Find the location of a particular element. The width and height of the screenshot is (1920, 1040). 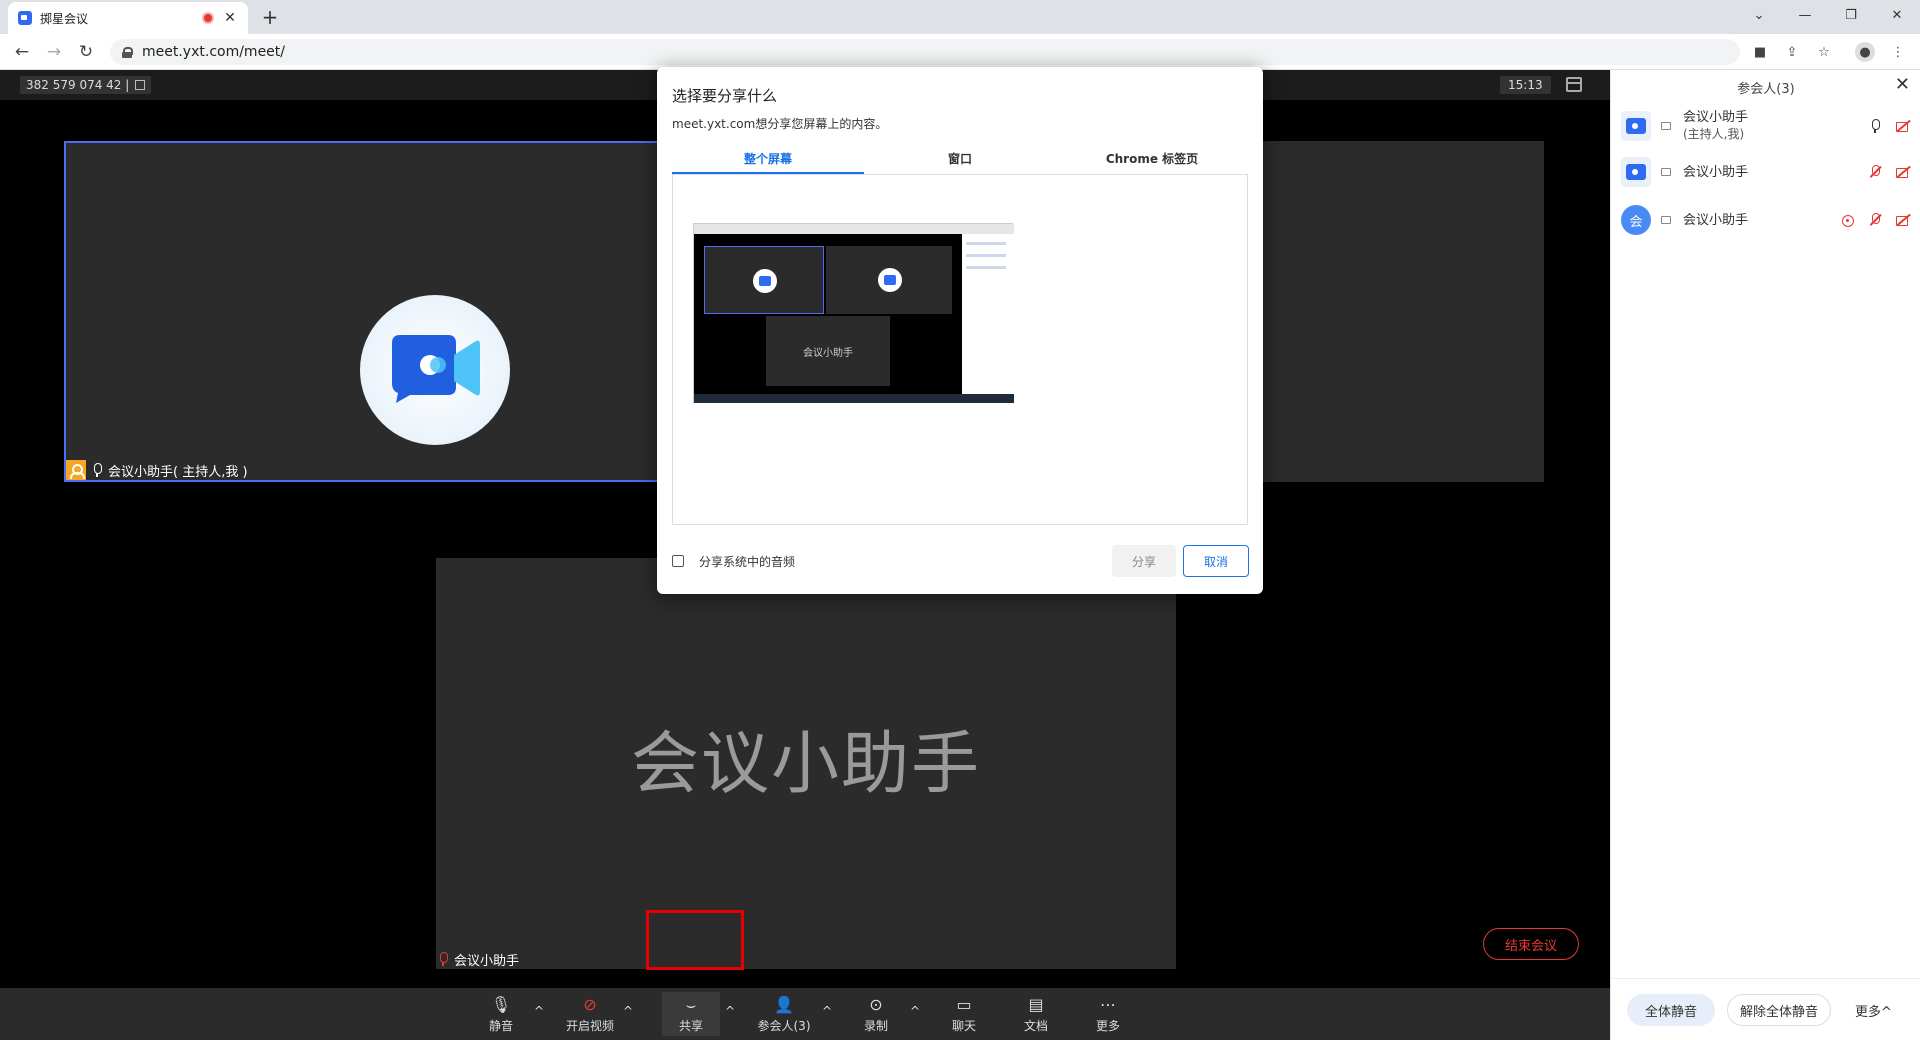

docs-label: 文档 is located at coordinates (1035, 1025).